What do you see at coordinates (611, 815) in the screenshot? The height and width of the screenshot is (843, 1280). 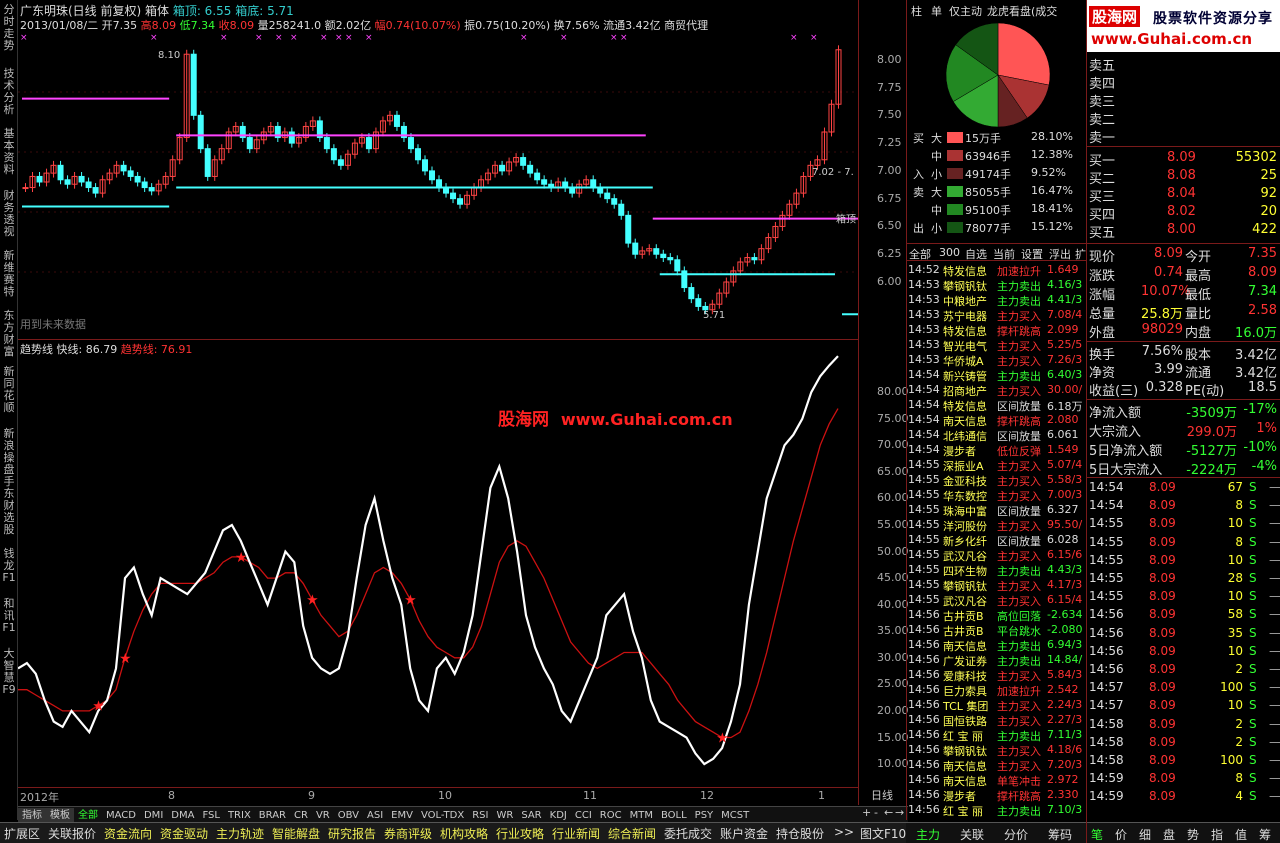 I see `indicator-tab-20: ROC` at bounding box center [611, 815].